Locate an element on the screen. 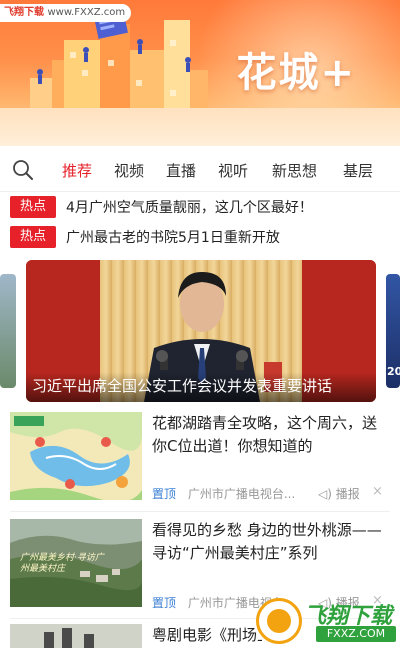  news-thumbnail-map is located at coordinates (76, 456).